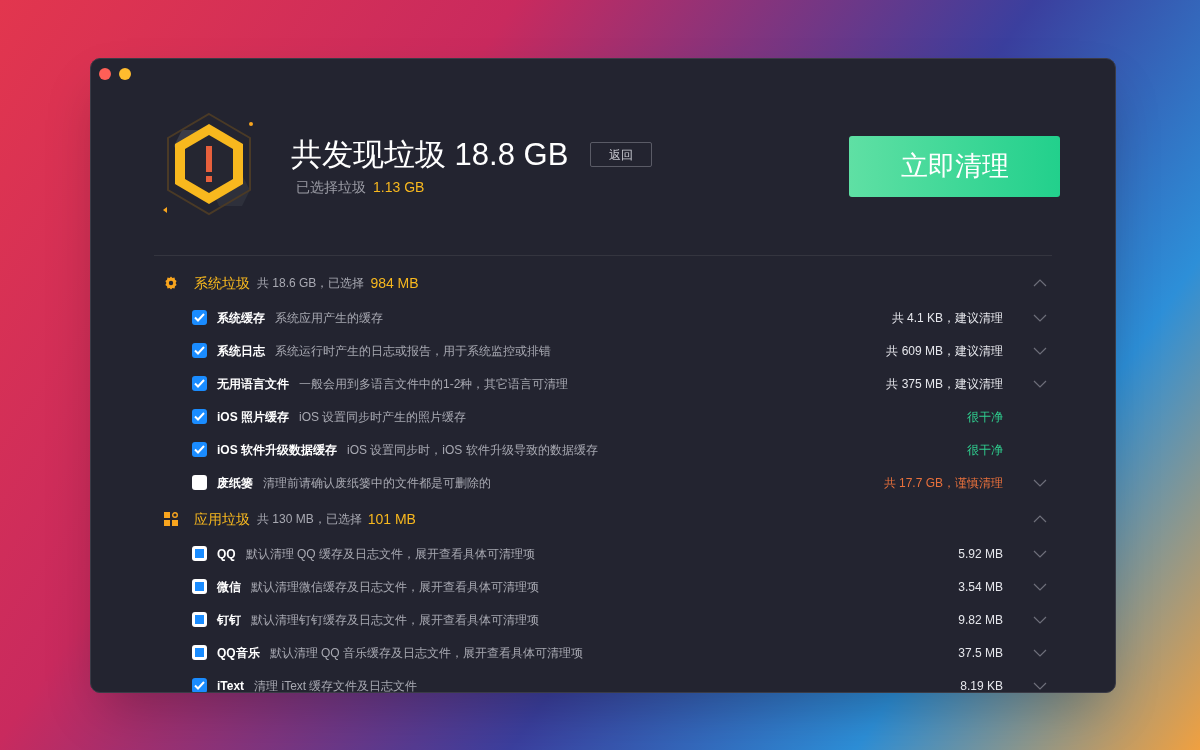 This screenshot has height=750, width=1200. I want to click on item-name: iText, so click(231, 684).